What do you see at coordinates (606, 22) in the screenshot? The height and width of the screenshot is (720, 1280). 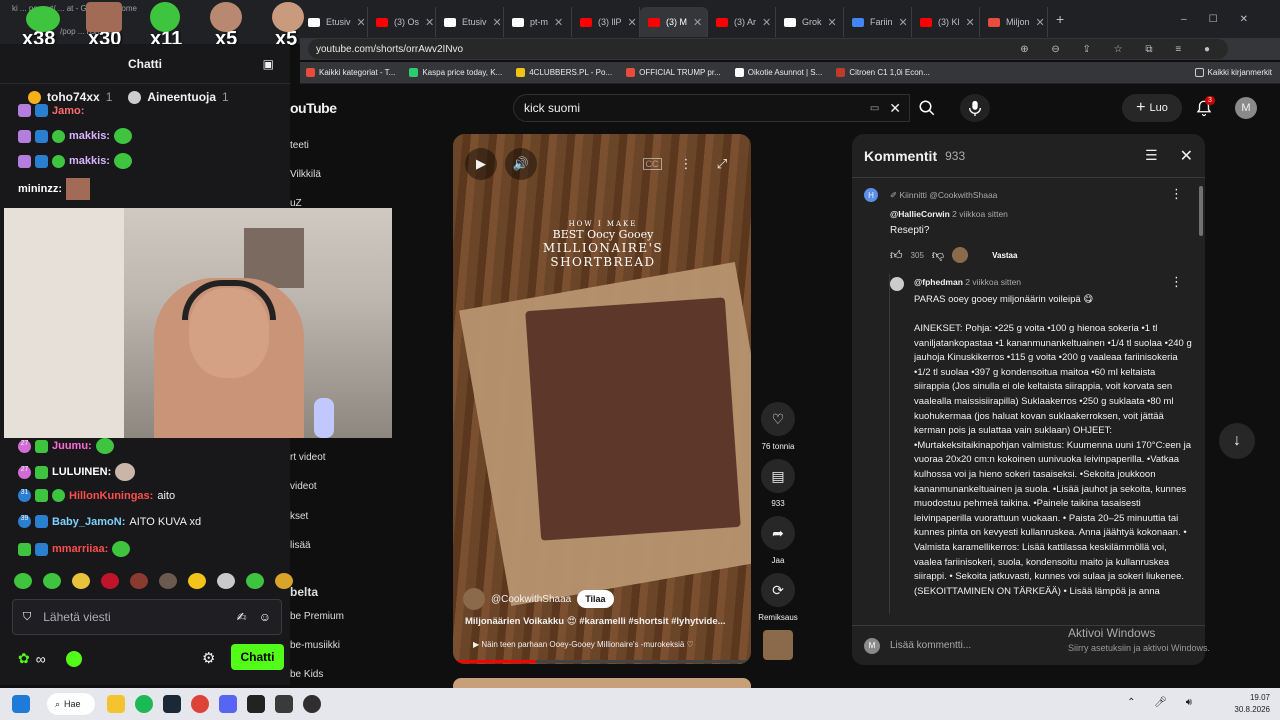 I see `browser-tab: (3) llP ✕` at bounding box center [606, 22].